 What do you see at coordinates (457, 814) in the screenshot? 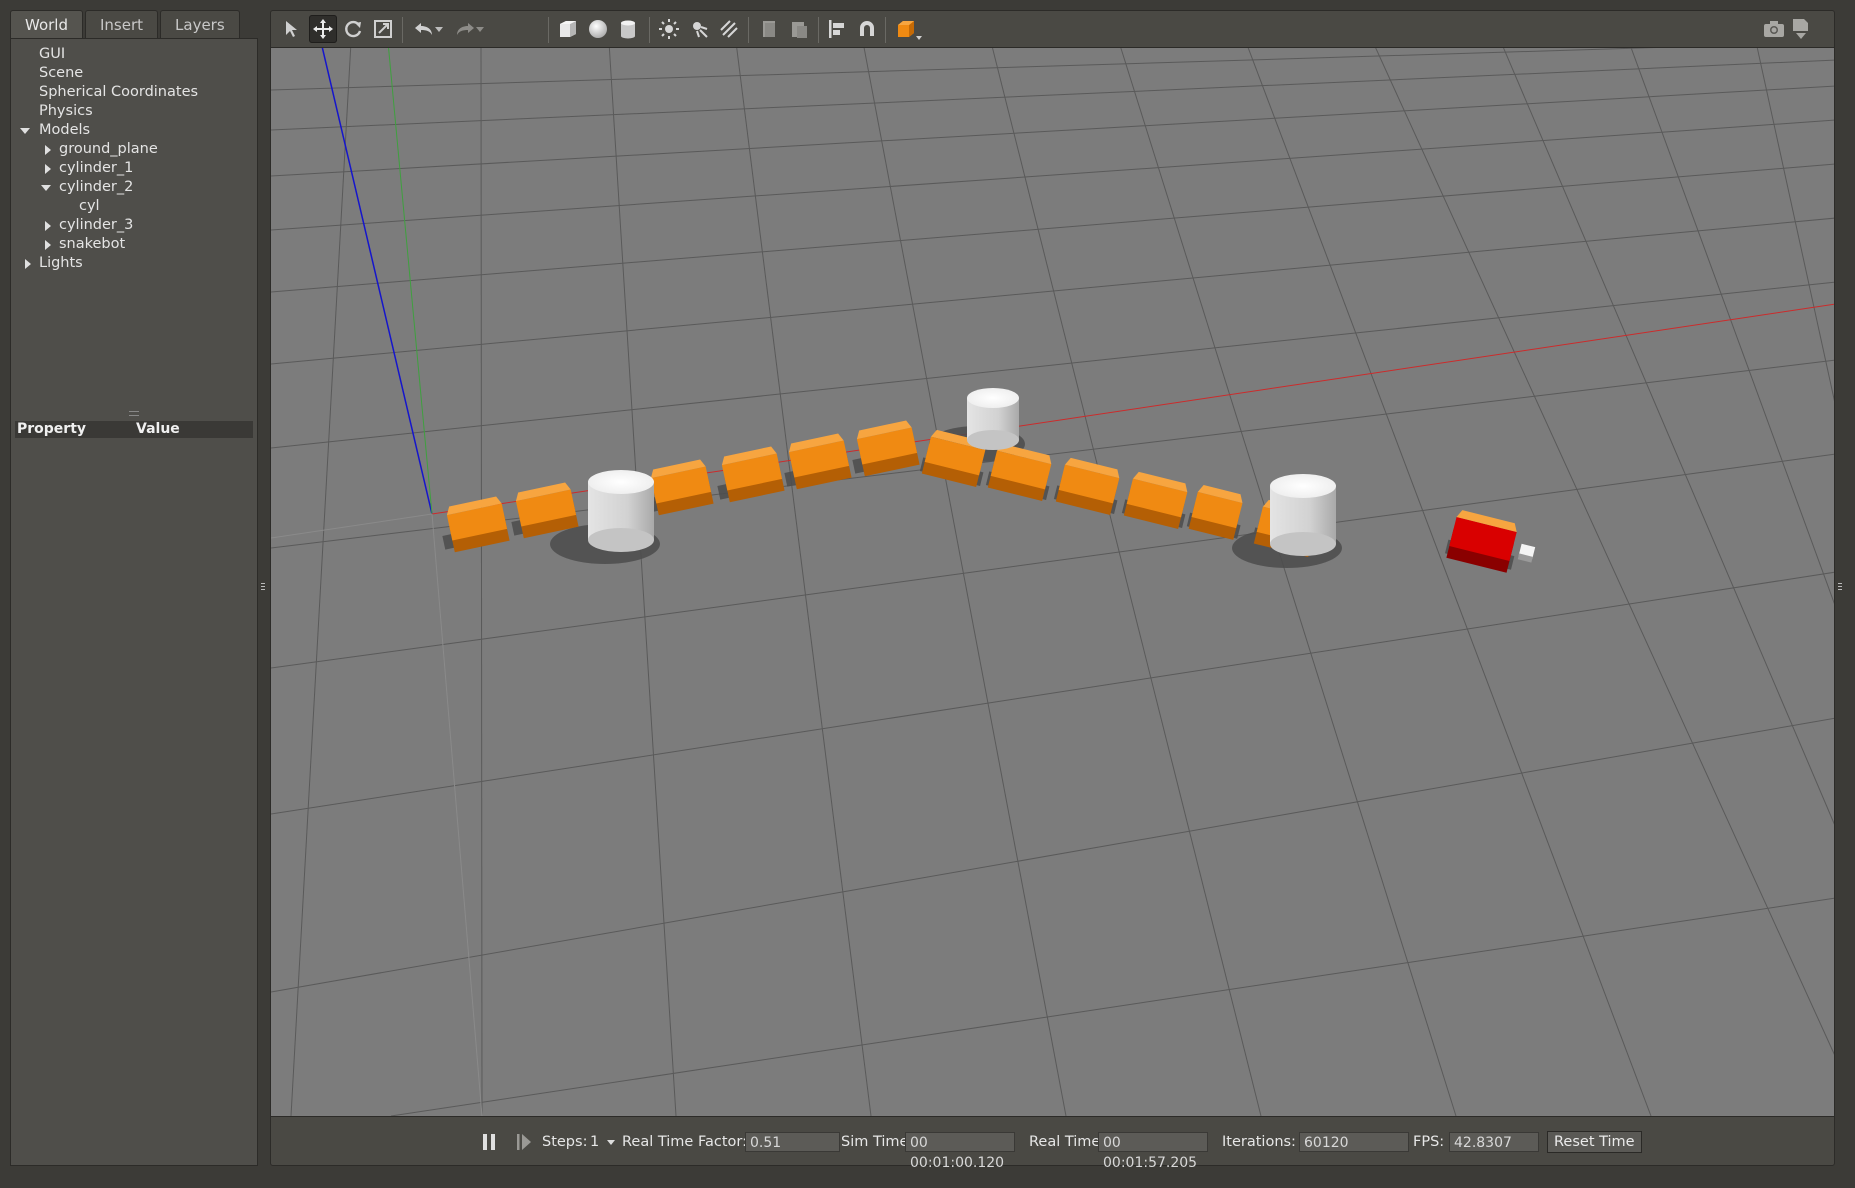
I see `y-axis-line-negative` at bounding box center [457, 814].